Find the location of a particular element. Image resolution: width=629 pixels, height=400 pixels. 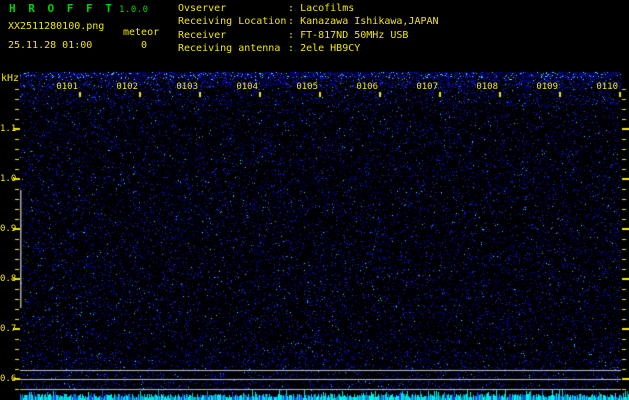

info-row: Receiving antenna: 2ele HB9CY is located at coordinates (308, 49).